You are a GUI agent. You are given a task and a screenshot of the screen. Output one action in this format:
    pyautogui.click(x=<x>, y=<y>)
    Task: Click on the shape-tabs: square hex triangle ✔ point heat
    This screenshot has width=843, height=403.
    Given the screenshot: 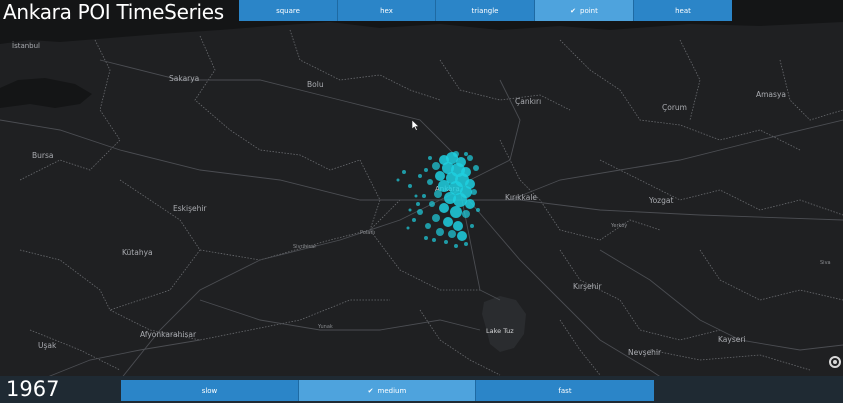 What is the action you would take?
    pyautogui.click(x=485, y=10)
    